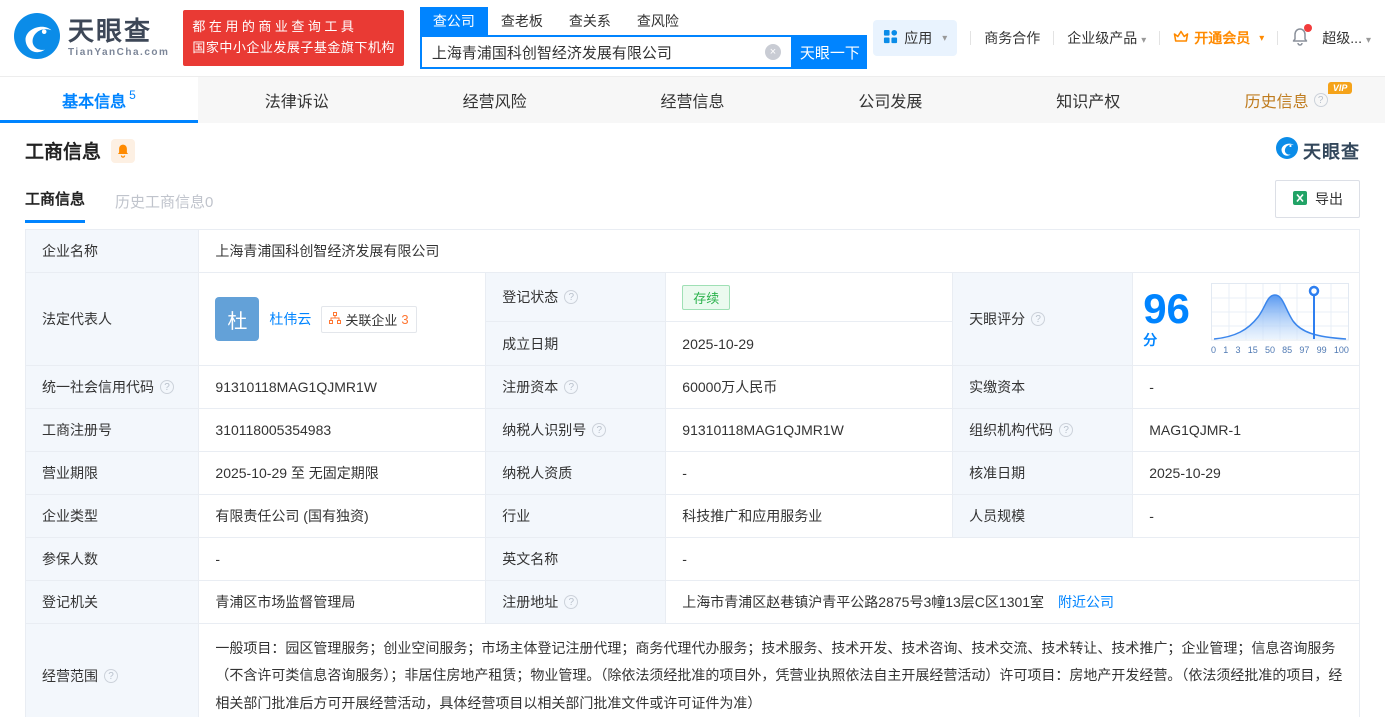 Image resolution: width=1385 pixels, height=717 pixels. What do you see at coordinates (342, 516) in the screenshot?
I see `field-value: 有限责任公司 (国有独资)` at bounding box center [342, 516].